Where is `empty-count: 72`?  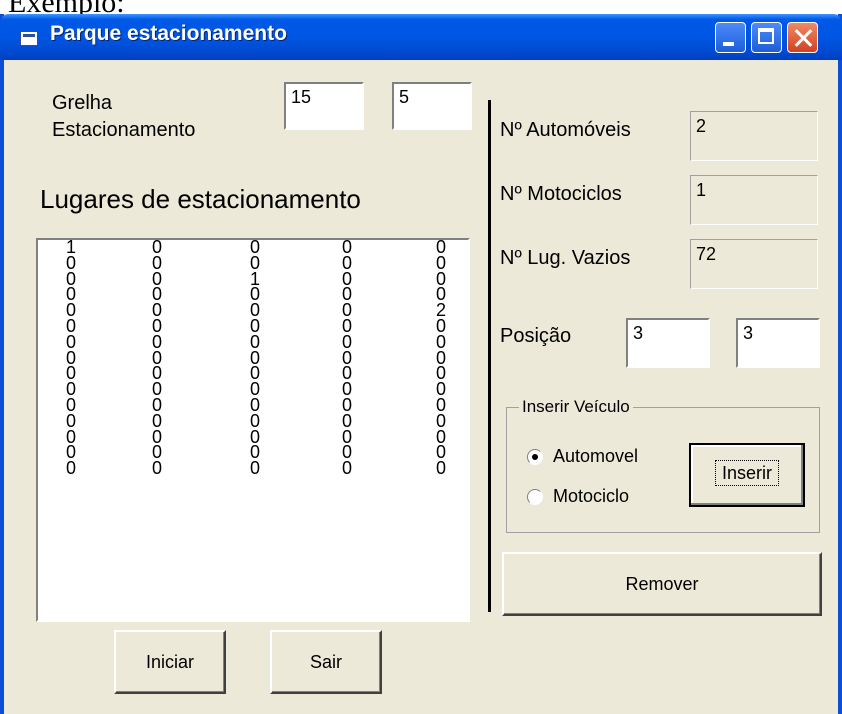 empty-count: 72 is located at coordinates (754, 264).